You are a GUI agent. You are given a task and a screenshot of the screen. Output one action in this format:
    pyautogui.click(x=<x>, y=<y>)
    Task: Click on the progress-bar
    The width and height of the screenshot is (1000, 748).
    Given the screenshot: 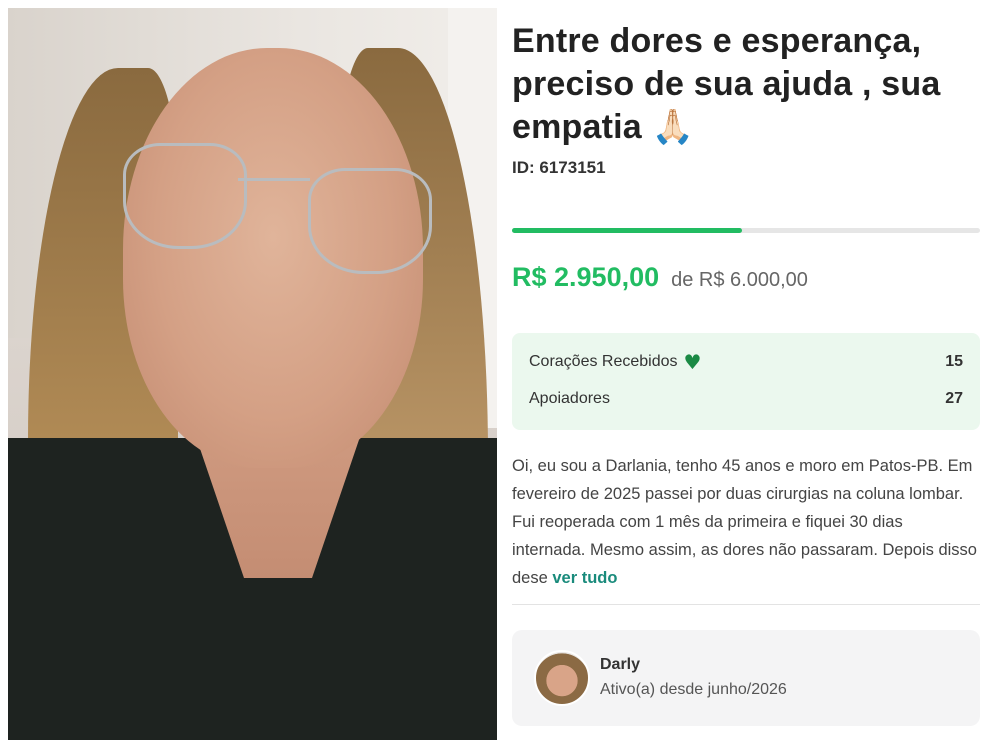 What is the action you would take?
    pyautogui.click(x=746, y=230)
    